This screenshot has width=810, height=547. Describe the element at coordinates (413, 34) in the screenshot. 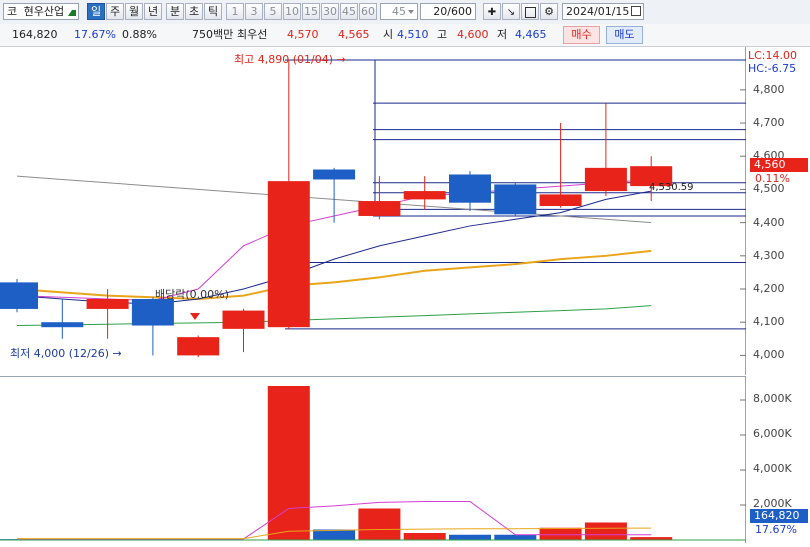

I see `open-value: 4,510` at that location.